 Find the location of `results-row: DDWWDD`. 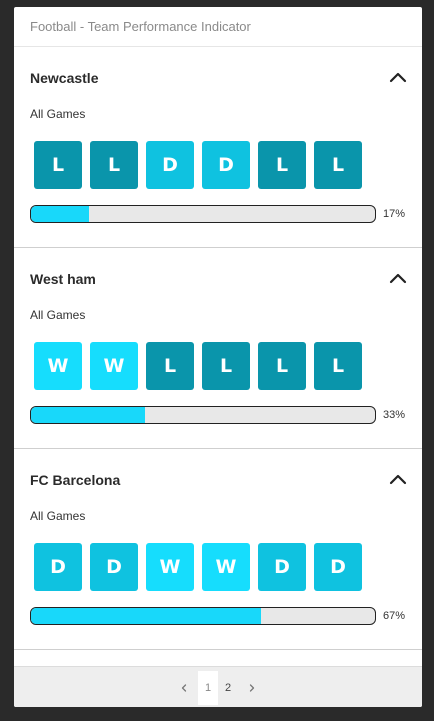

results-row: DDWWDD is located at coordinates (198, 567).